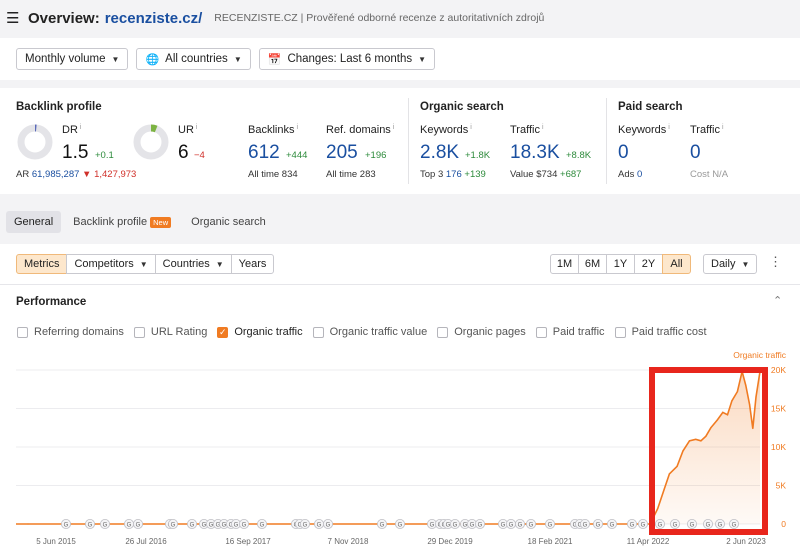 This screenshot has width=800, height=554. Describe the element at coordinates (592, 264) in the screenshot. I see `range-6m: 6M` at that location.